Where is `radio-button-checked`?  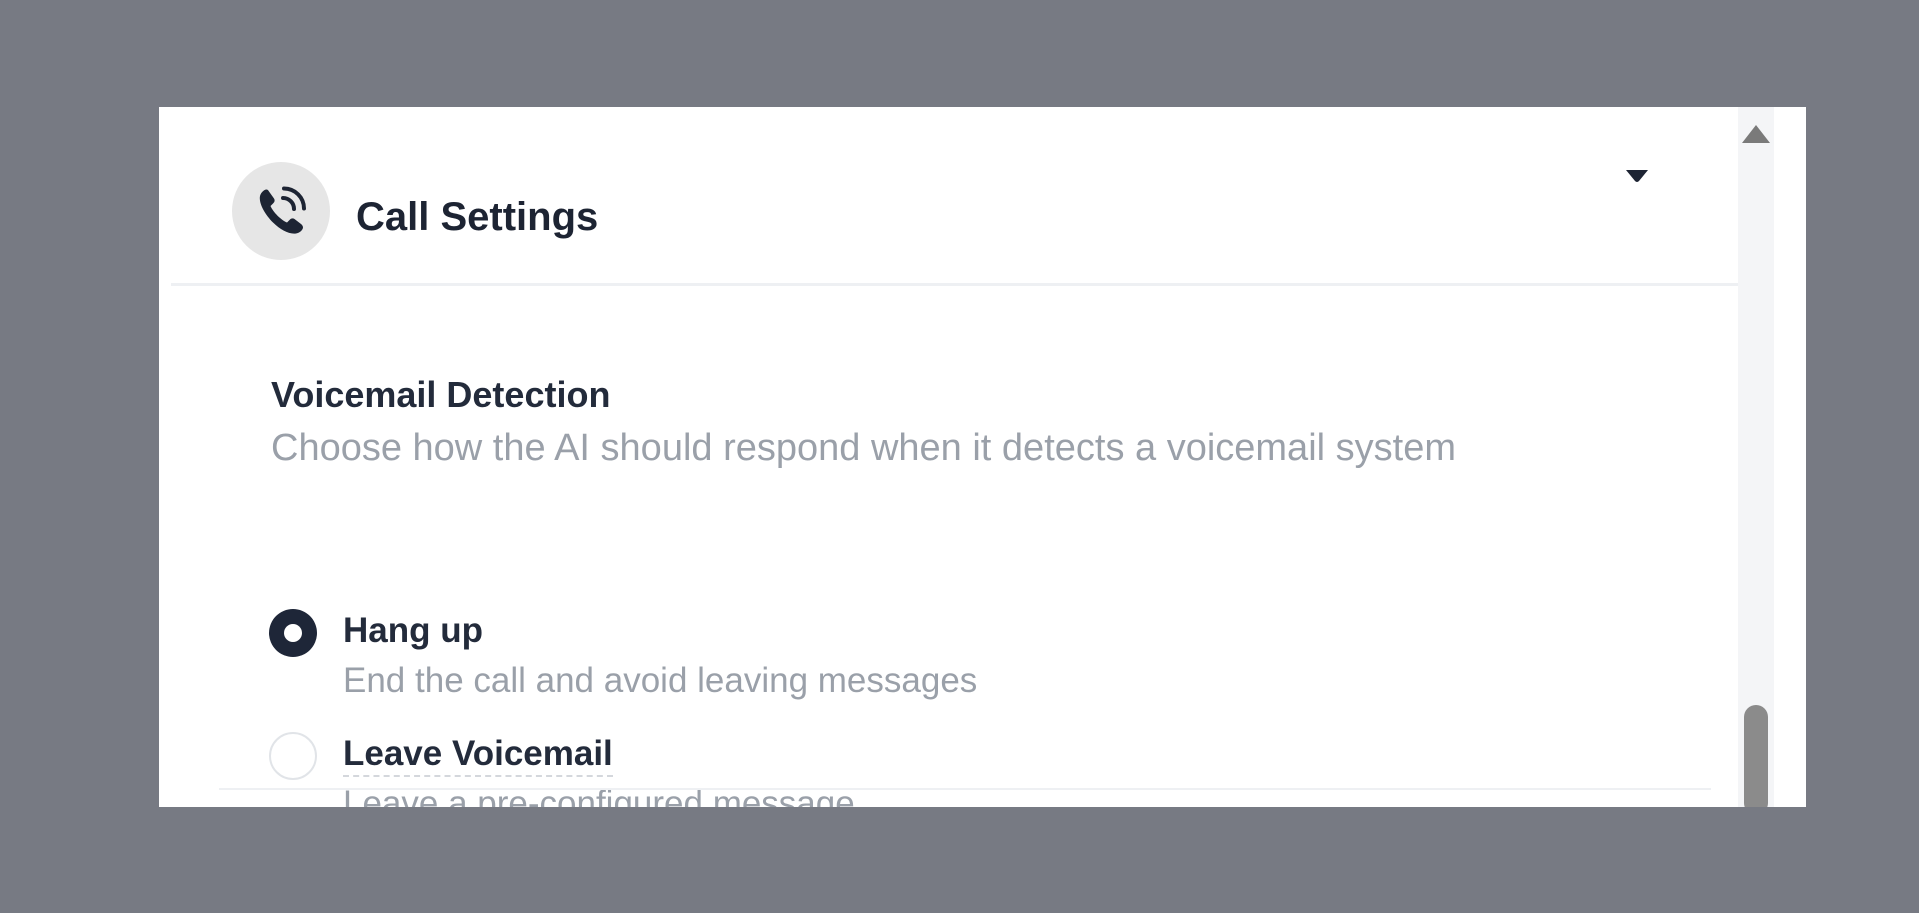
radio-button-checked is located at coordinates (293, 633).